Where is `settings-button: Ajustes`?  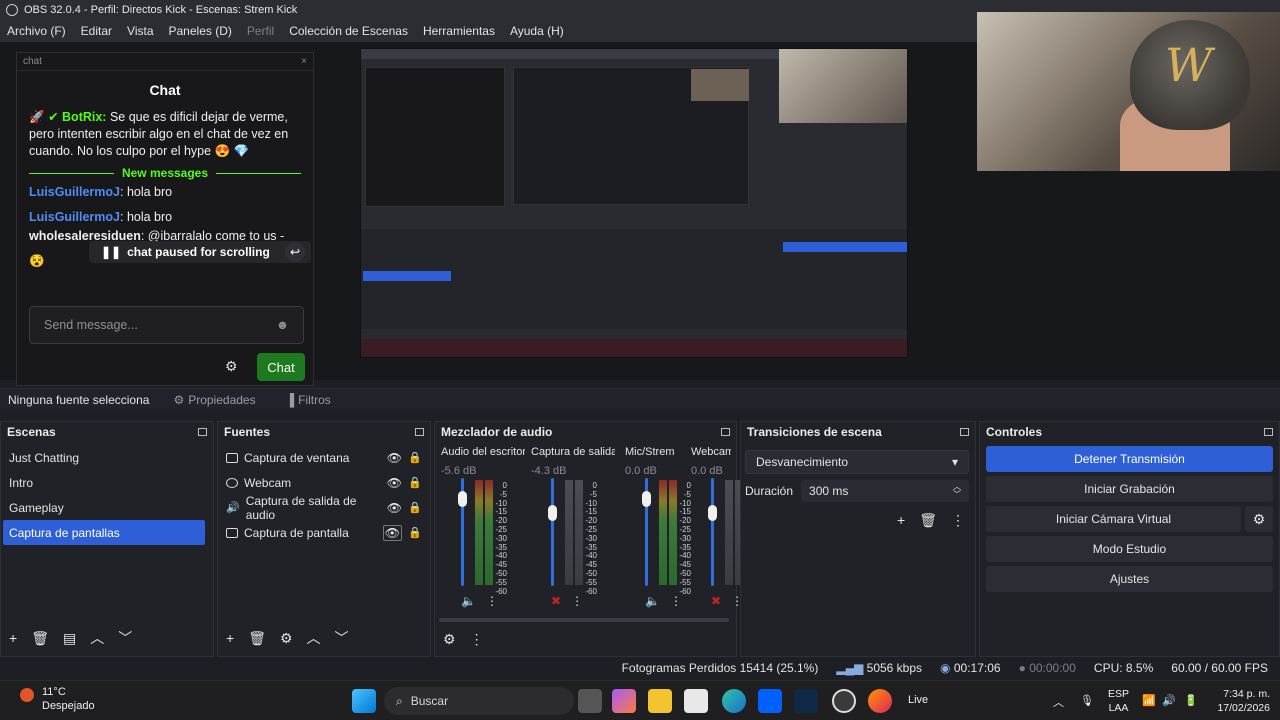 settings-button: Ajustes is located at coordinates (1129, 579).